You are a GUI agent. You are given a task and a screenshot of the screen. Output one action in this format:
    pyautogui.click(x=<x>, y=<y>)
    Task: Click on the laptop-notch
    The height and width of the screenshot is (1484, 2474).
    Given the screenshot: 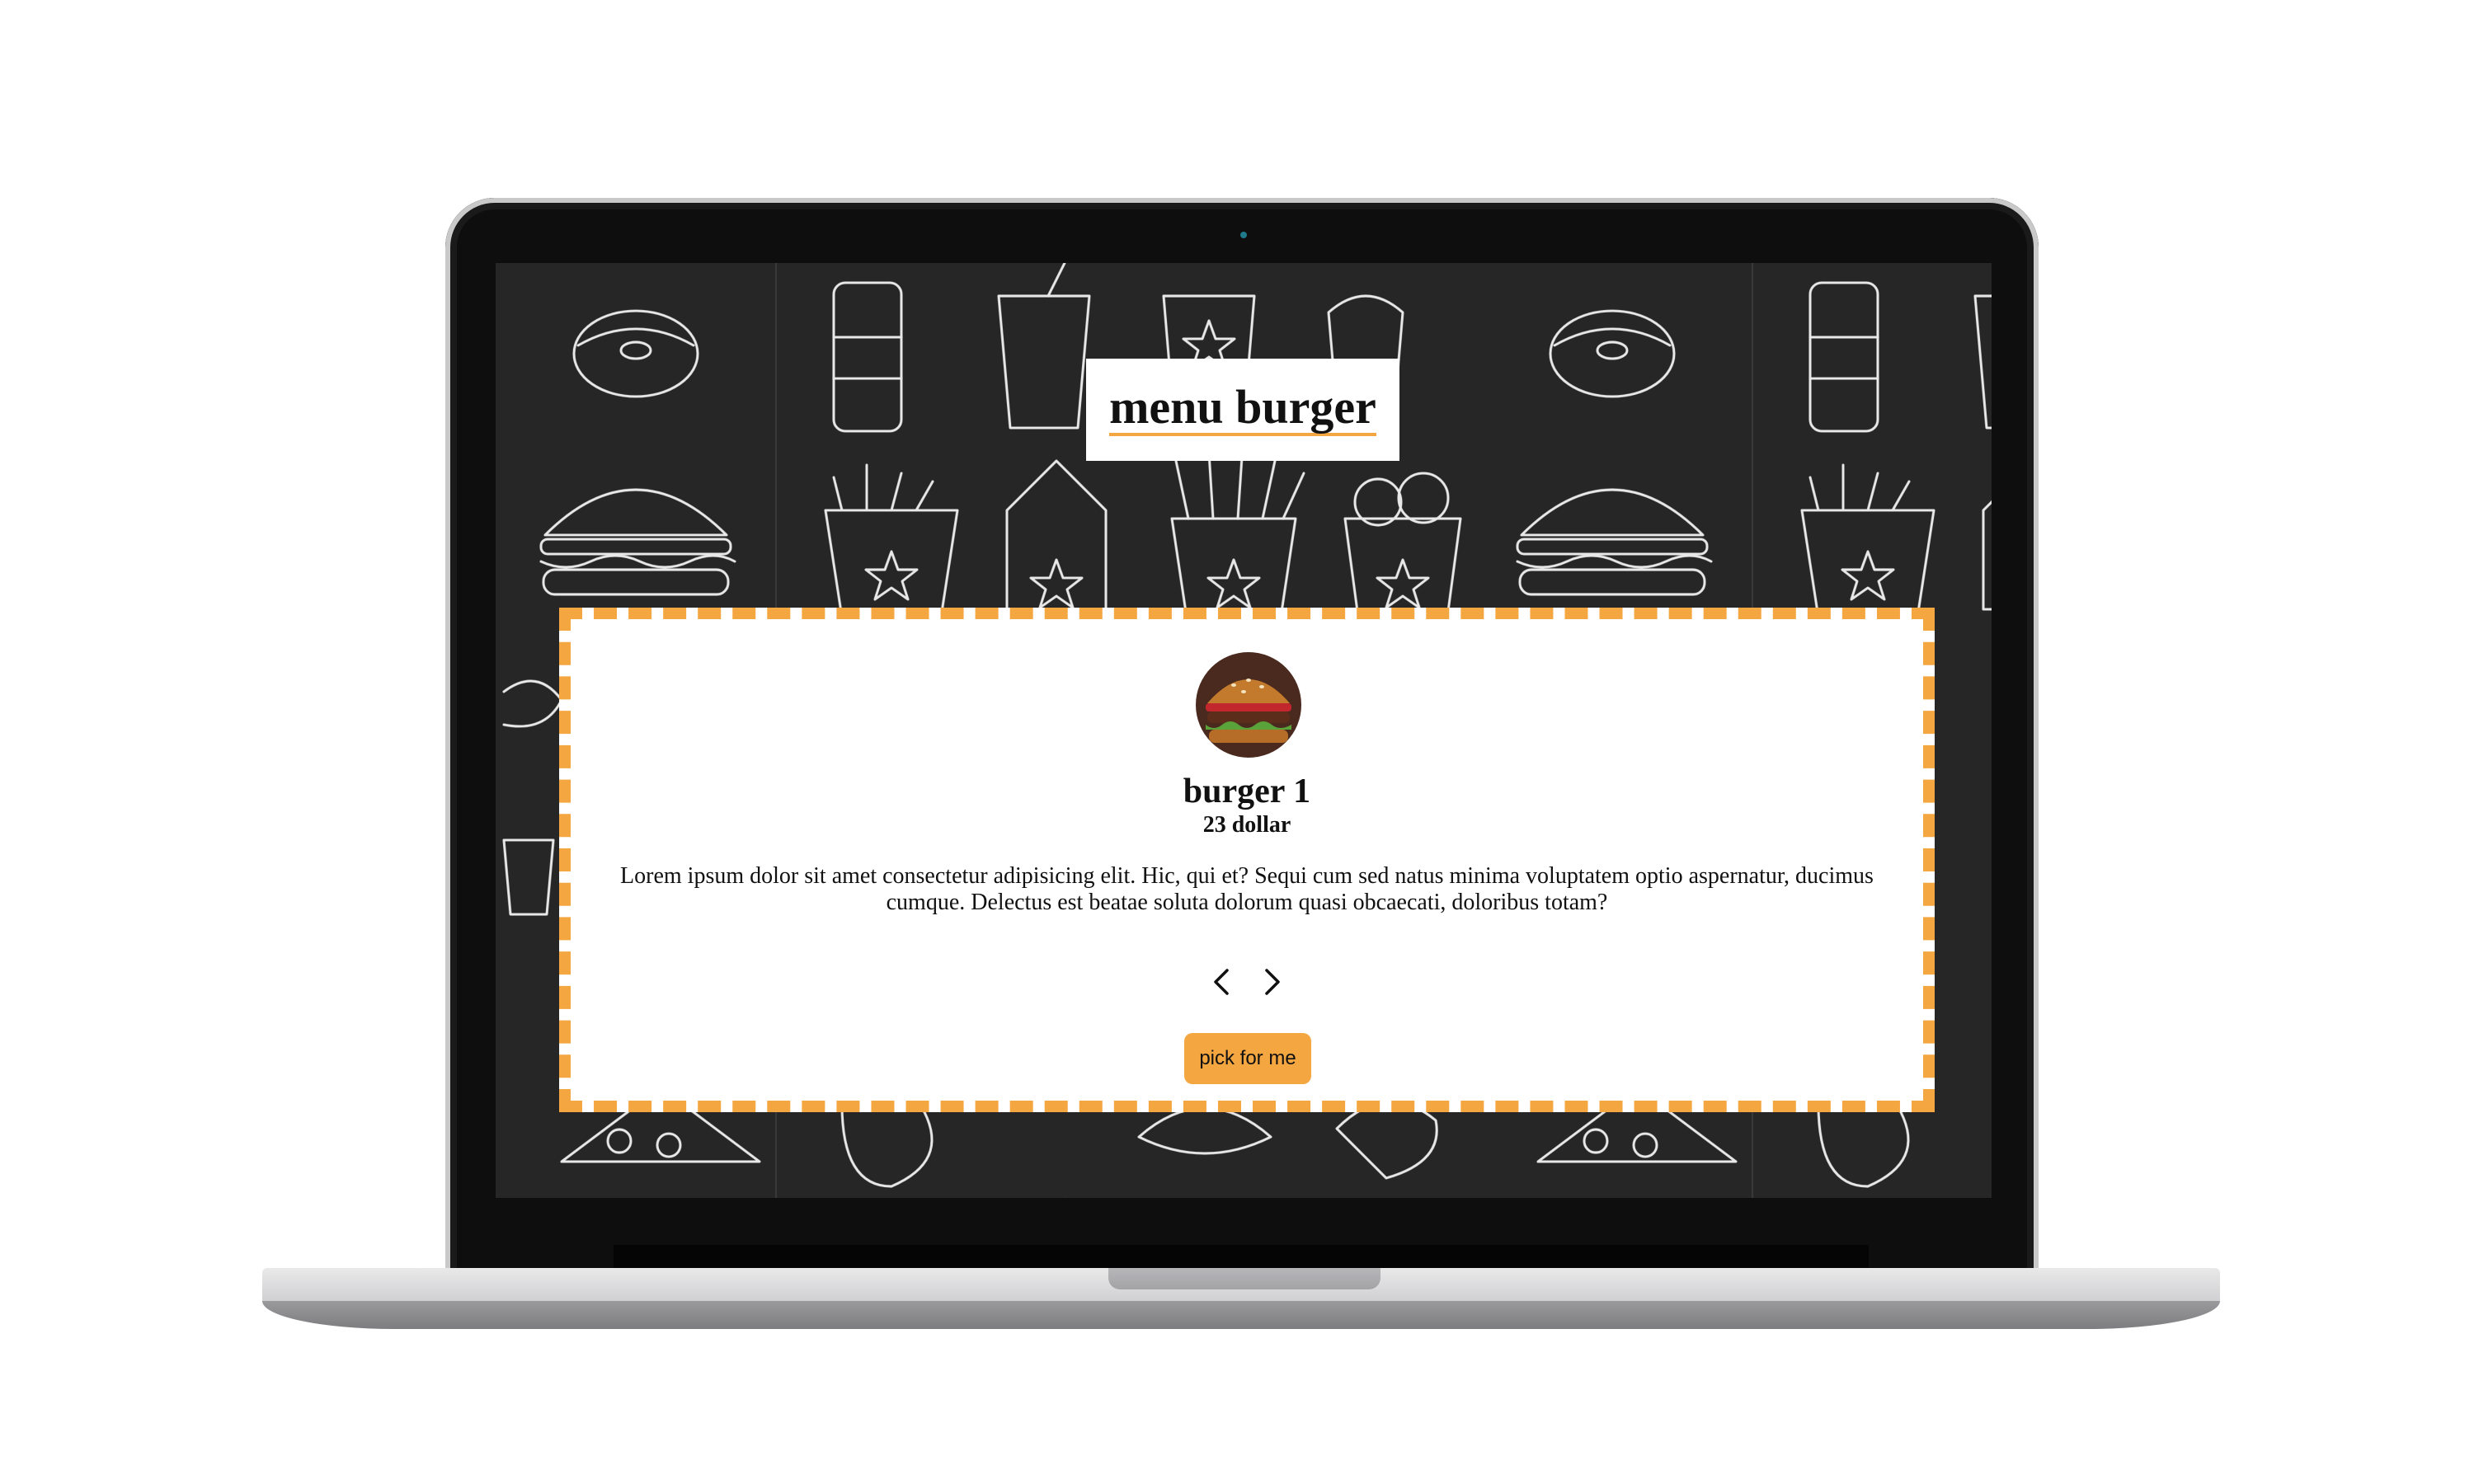 What is the action you would take?
    pyautogui.click(x=1244, y=1278)
    